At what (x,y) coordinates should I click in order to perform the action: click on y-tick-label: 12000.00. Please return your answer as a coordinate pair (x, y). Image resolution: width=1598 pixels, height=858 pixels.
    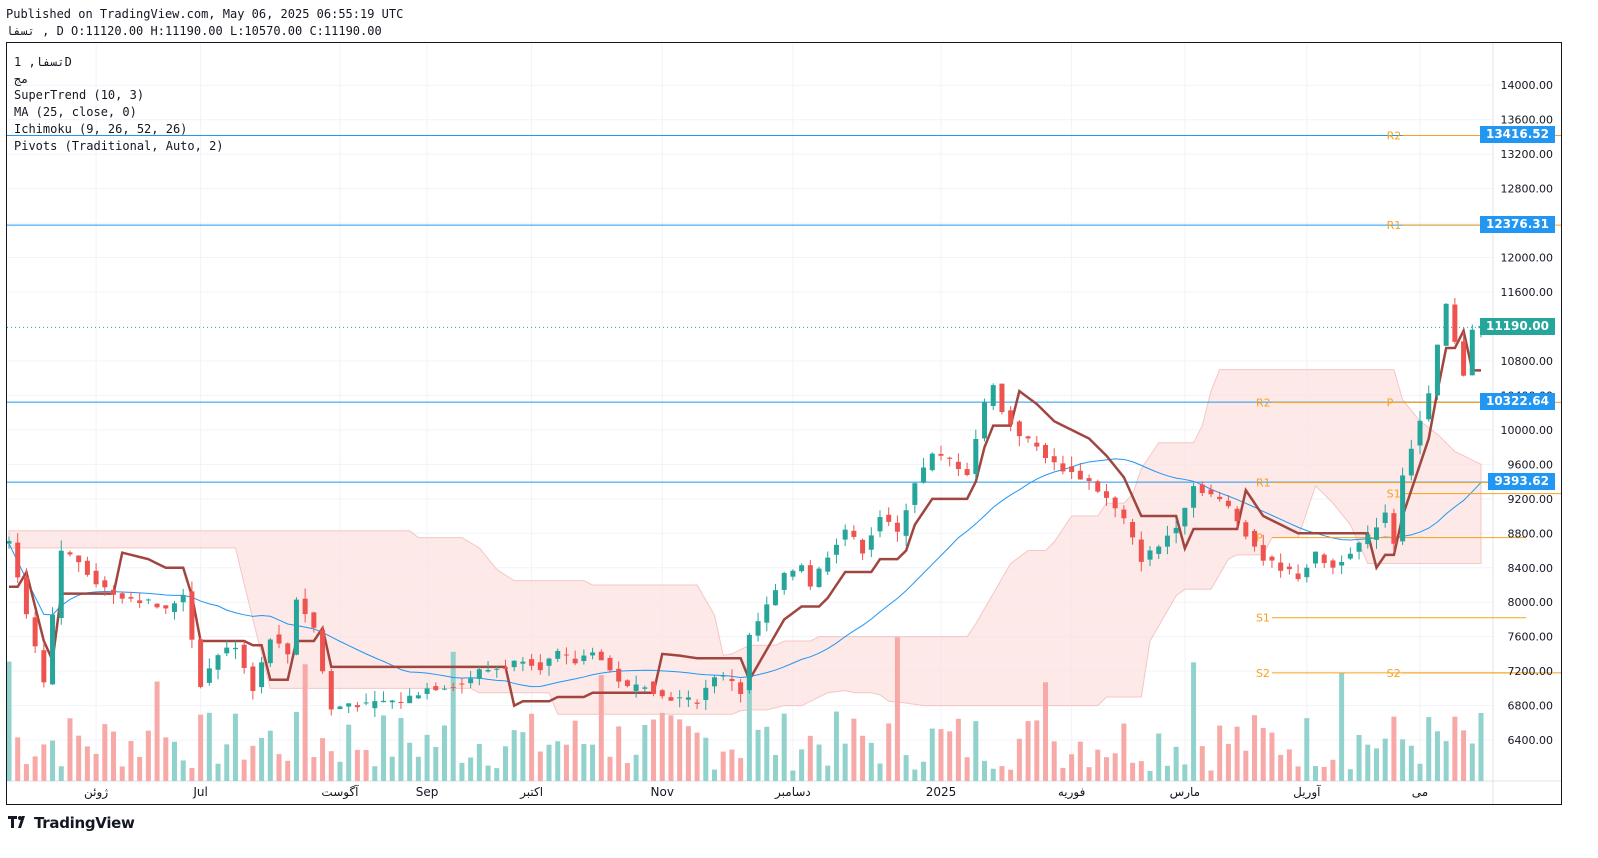
    Looking at the image, I should click on (1527, 258).